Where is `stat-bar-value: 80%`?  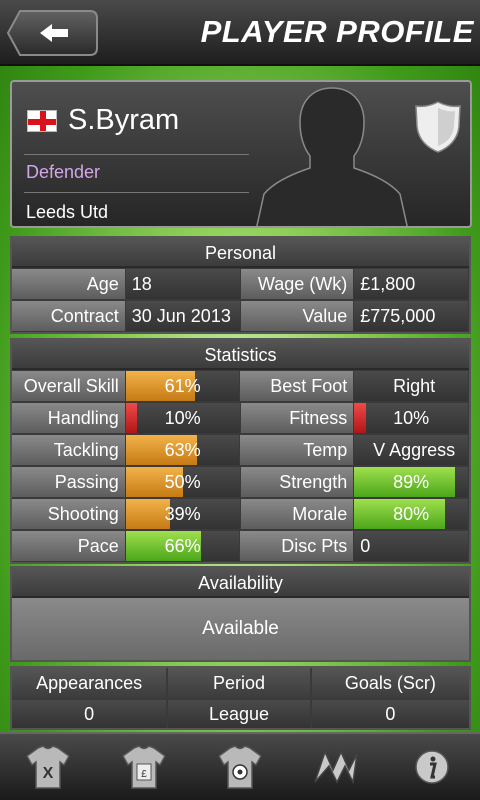
stat-bar-value: 80% is located at coordinates (411, 514).